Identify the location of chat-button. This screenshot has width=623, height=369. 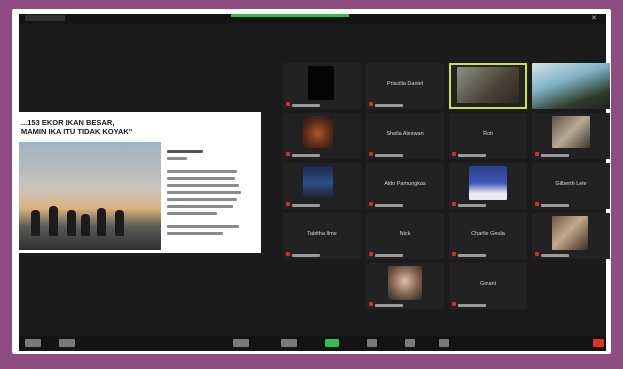
(289, 343).